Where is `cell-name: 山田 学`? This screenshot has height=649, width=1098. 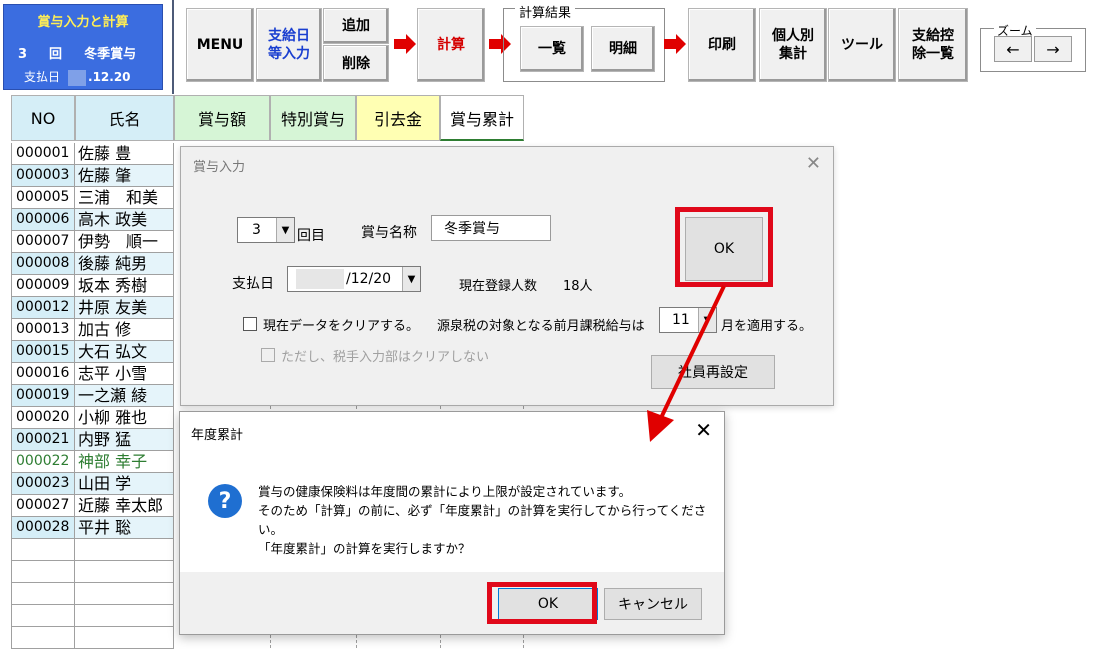 cell-name: 山田 学 is located at coordinates (124, 484).